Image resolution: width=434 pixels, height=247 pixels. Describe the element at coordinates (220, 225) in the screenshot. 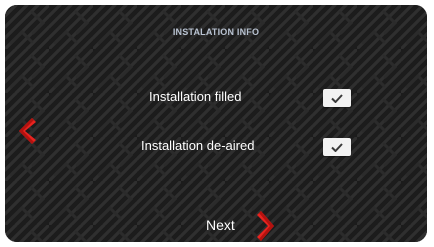

I see `next-label: Next` at that location.